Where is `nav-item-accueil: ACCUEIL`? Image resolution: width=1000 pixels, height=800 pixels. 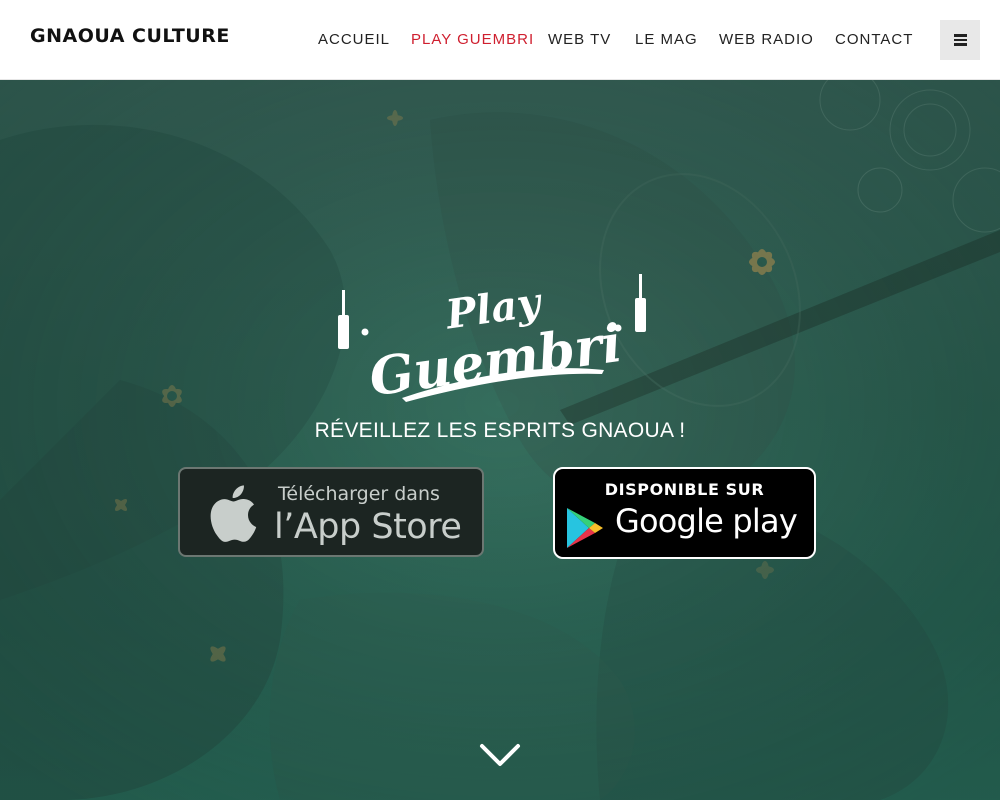
nav-item-accueil: ACCUEIL is located at coordinates (354, 39).